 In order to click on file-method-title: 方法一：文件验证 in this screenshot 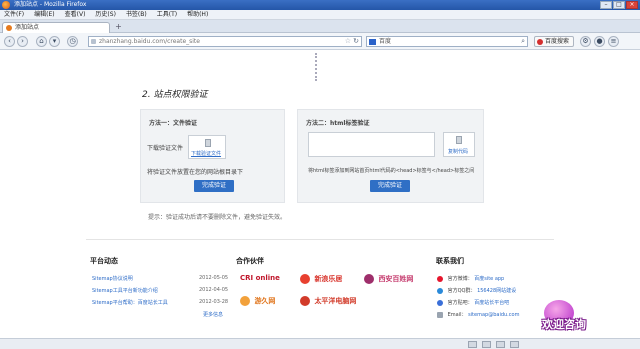, I will do `click(173, 123)`.